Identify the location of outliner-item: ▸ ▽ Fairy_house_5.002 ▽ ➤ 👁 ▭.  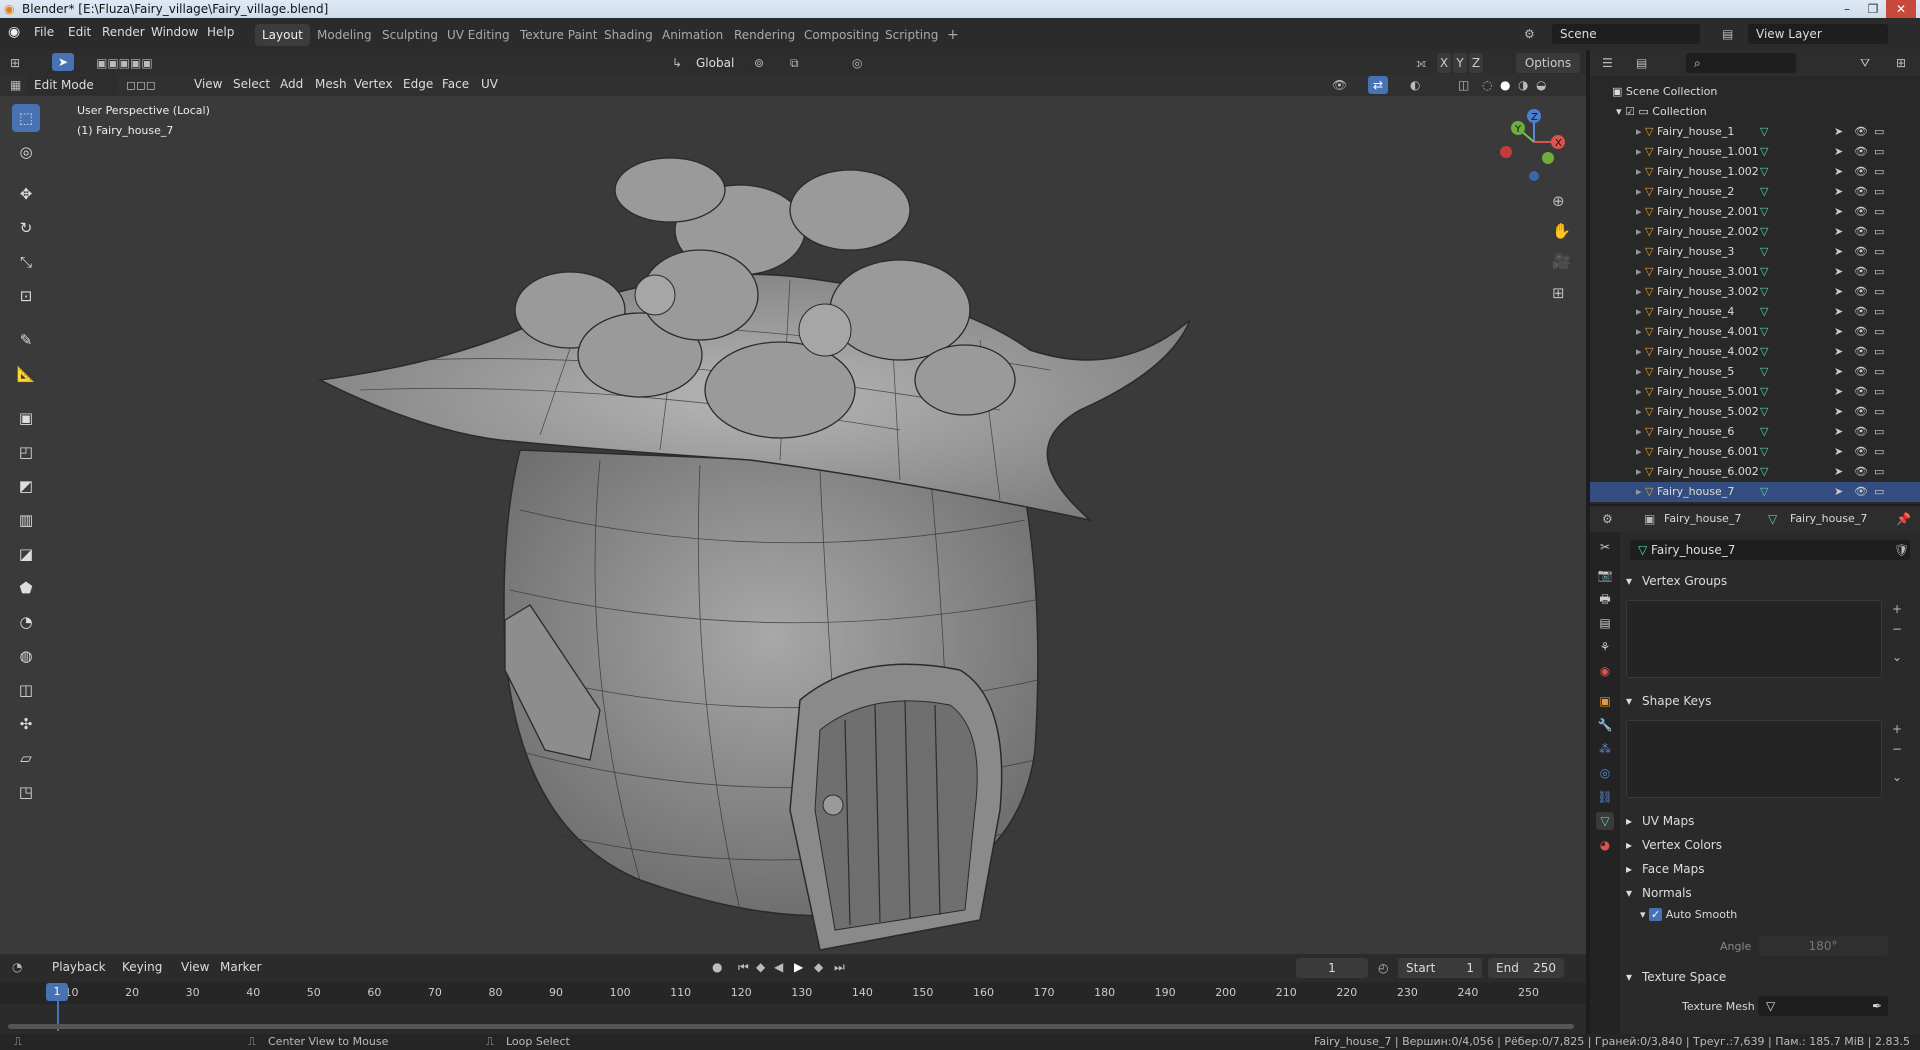
(1755, 412).